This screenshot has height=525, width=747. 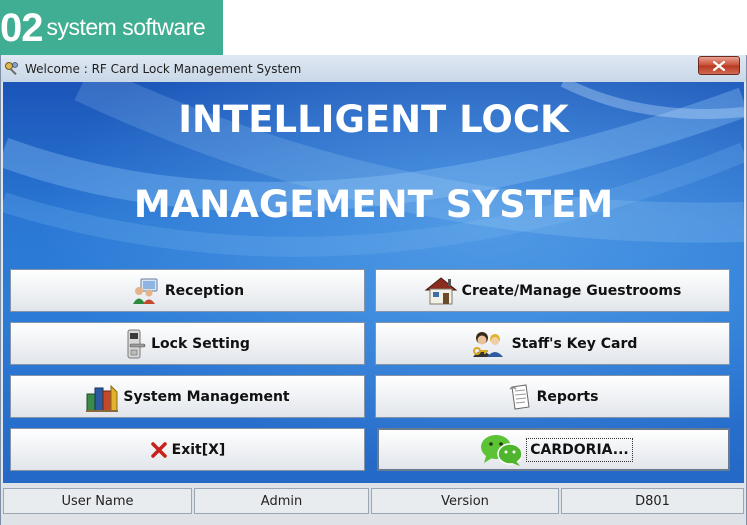 What do you see at coordinates (102, 397) in the screenshot?
I see `books-icon` at bounding box center [102, 397].